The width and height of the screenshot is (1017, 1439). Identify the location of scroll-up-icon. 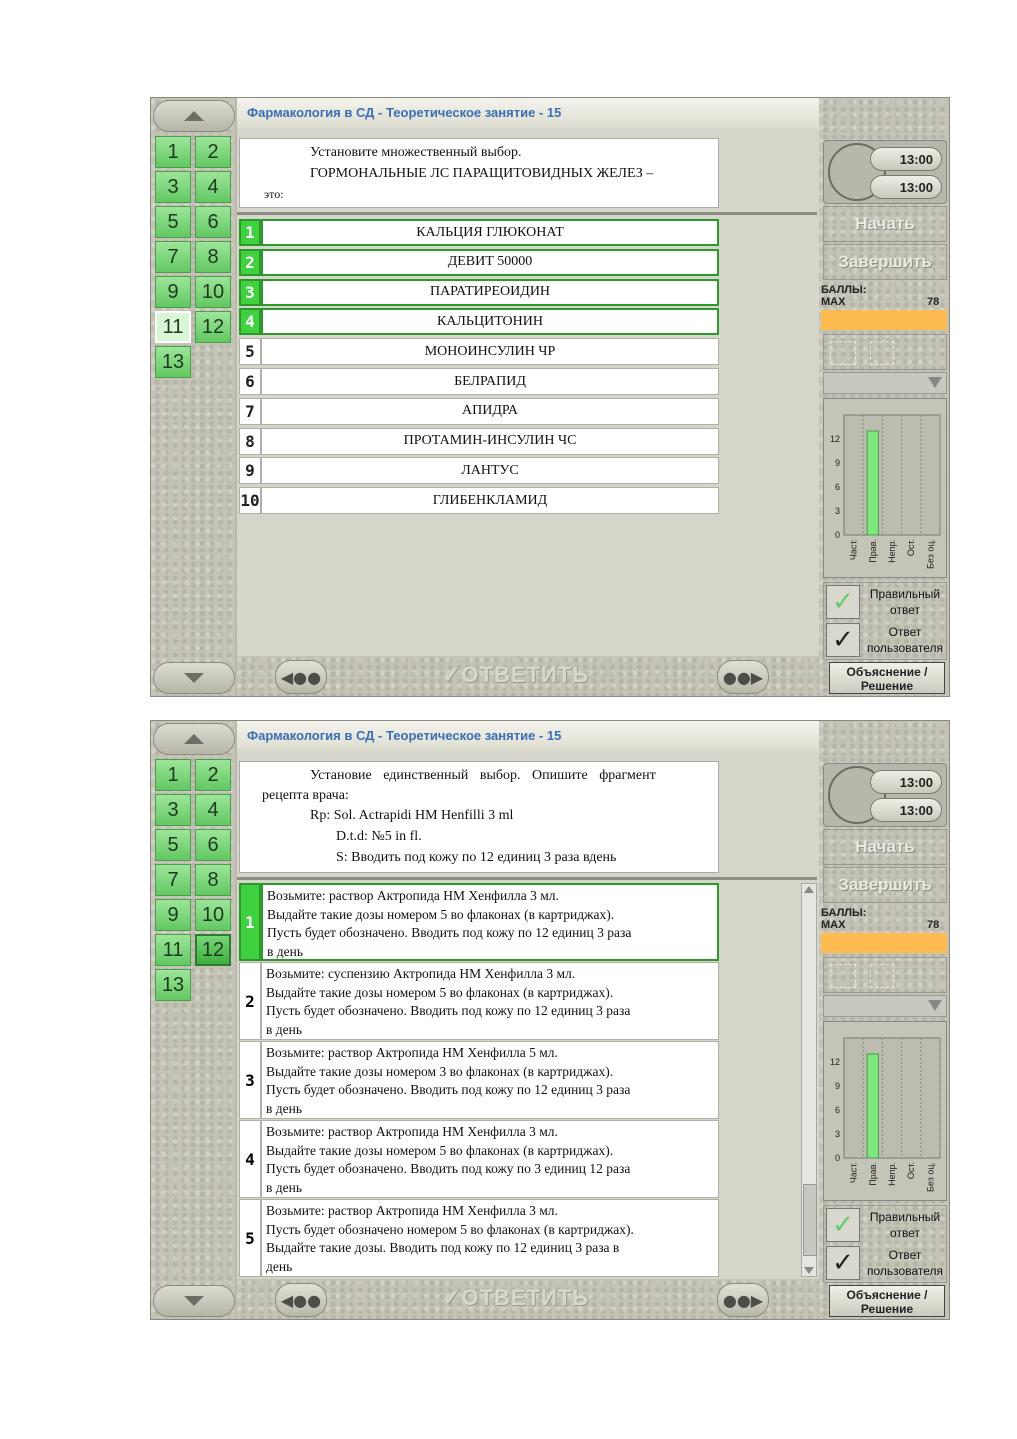
(809, 889).